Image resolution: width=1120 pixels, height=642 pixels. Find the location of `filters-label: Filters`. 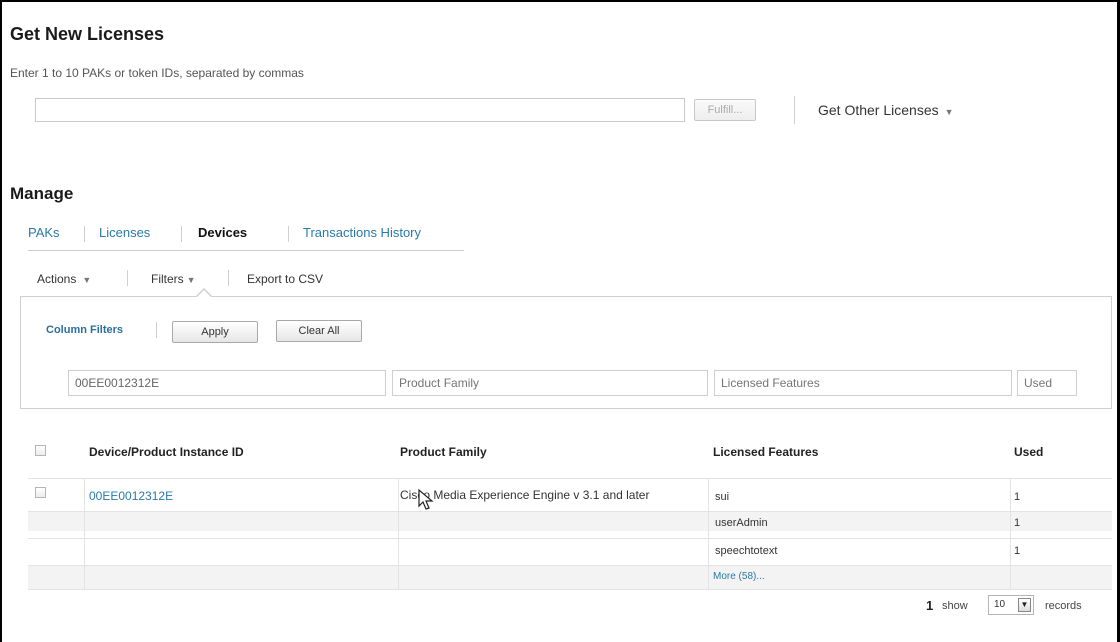

filters-label: Filters is located at coordinates (167, 279).